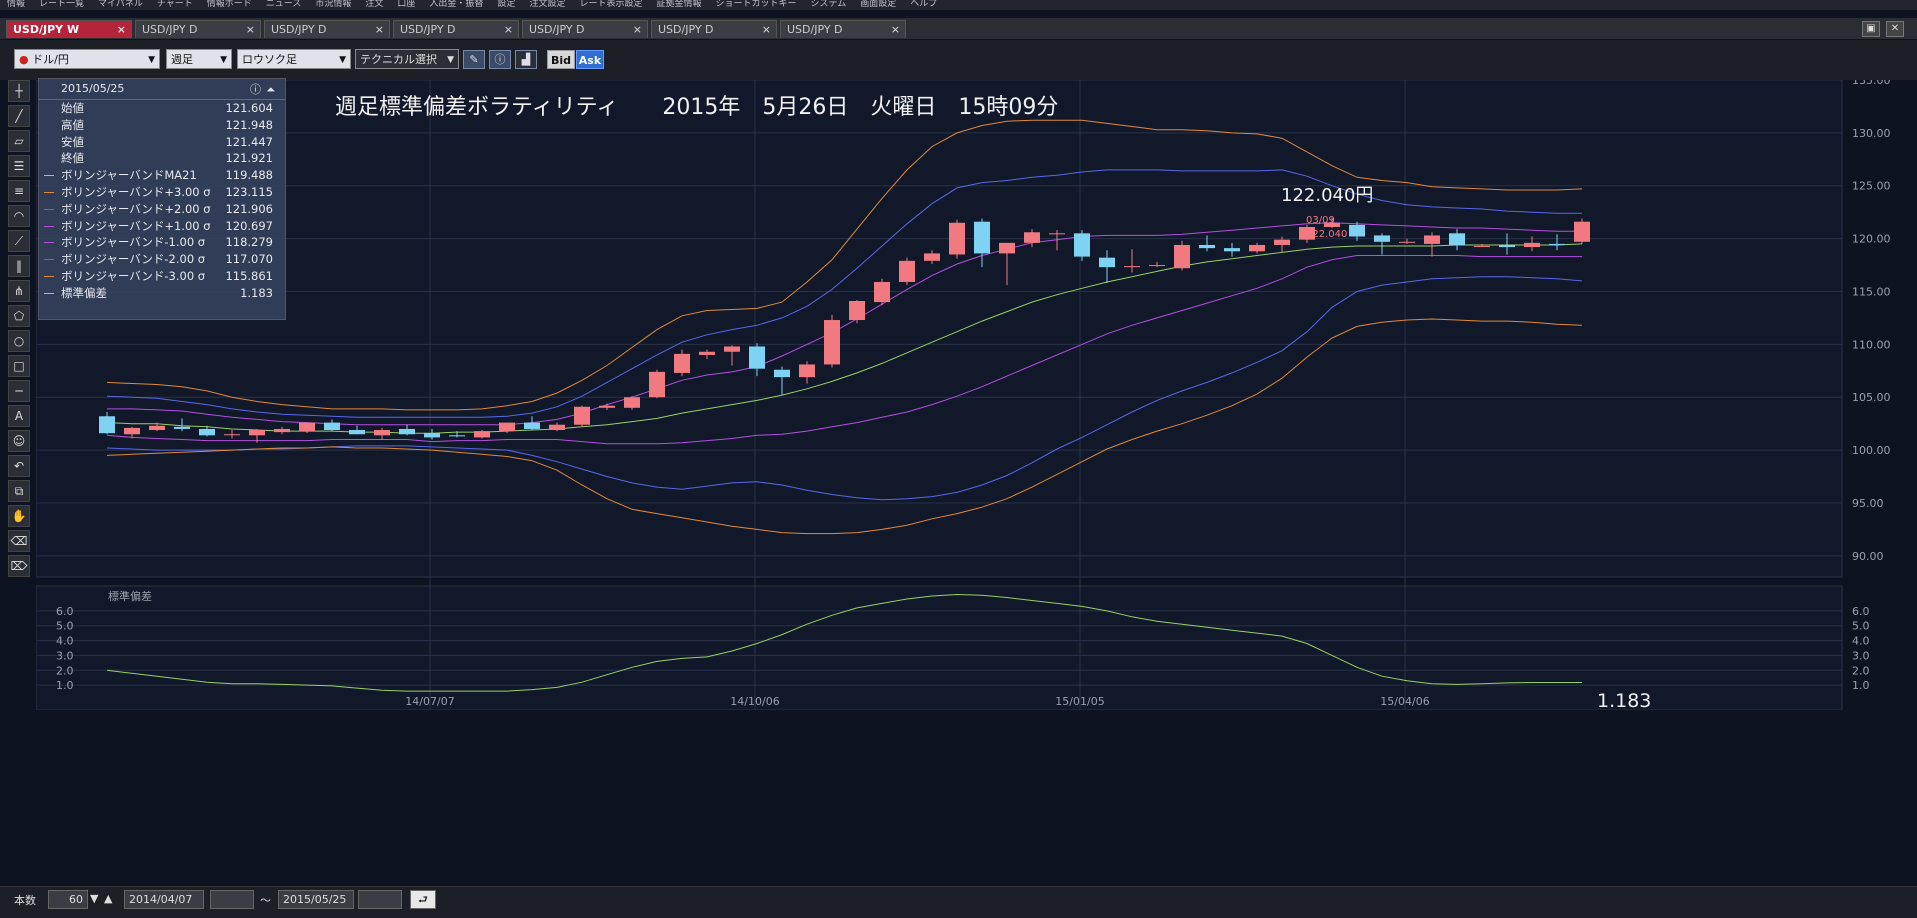  What do you see at coordinates (1871, 344) in the screenshot?
I see `y-tick-label: 110.00` at bounding box center [1871, 344].